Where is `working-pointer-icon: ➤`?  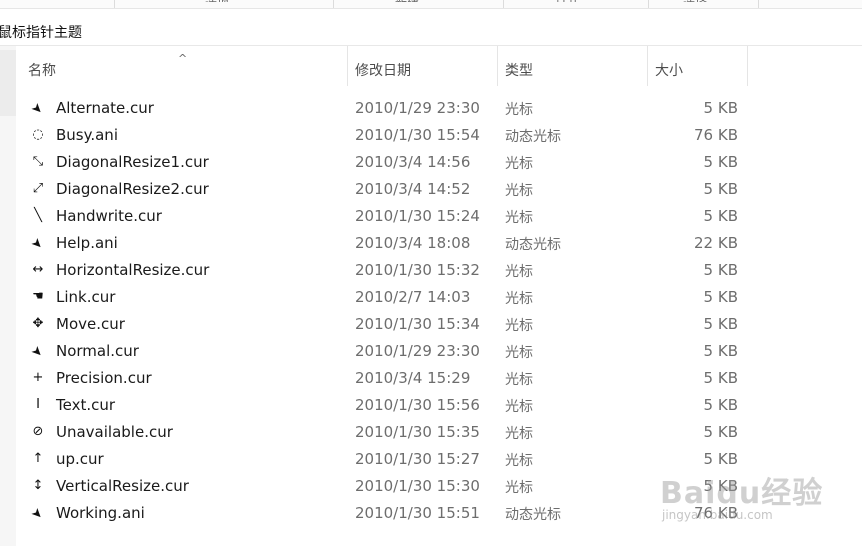 working-pointer-icon: ➤ is located at coordinates (37, 513).